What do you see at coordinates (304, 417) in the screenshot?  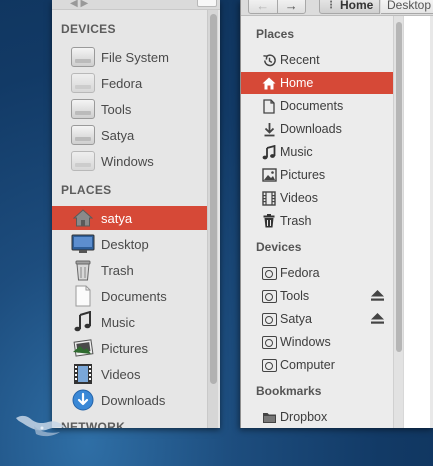 I see `sidebar-item-label: Dropbox` at bounding box center [304, 417].